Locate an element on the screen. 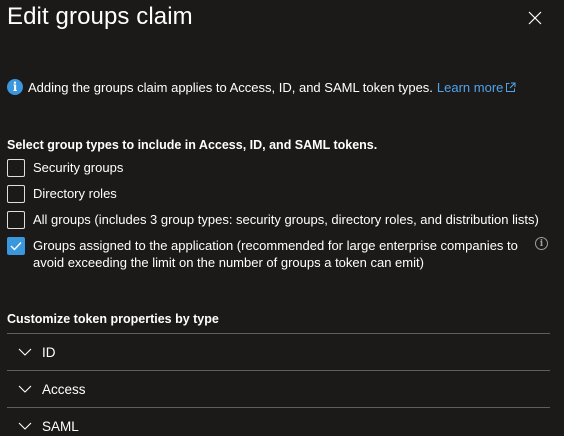 The image size is (564, 436). close-icon is located at coordinates (535, 18).